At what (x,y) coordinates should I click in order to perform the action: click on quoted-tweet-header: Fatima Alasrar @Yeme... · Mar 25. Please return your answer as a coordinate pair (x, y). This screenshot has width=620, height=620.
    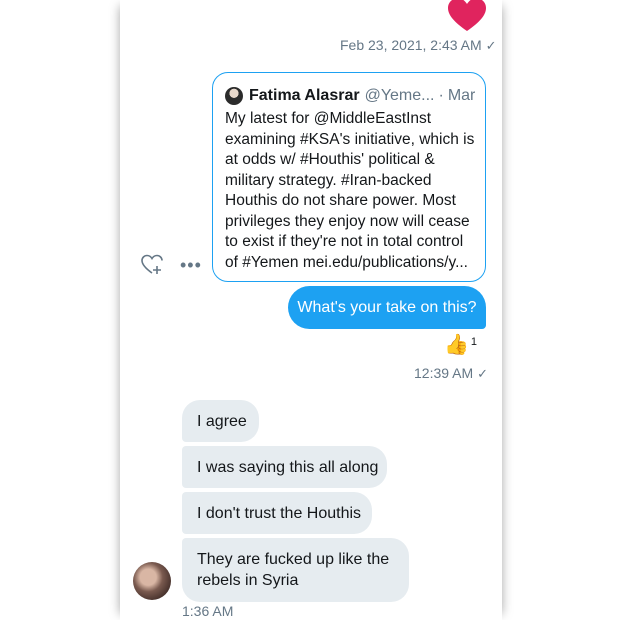
    Looking at the image, I should click on (350, 96).